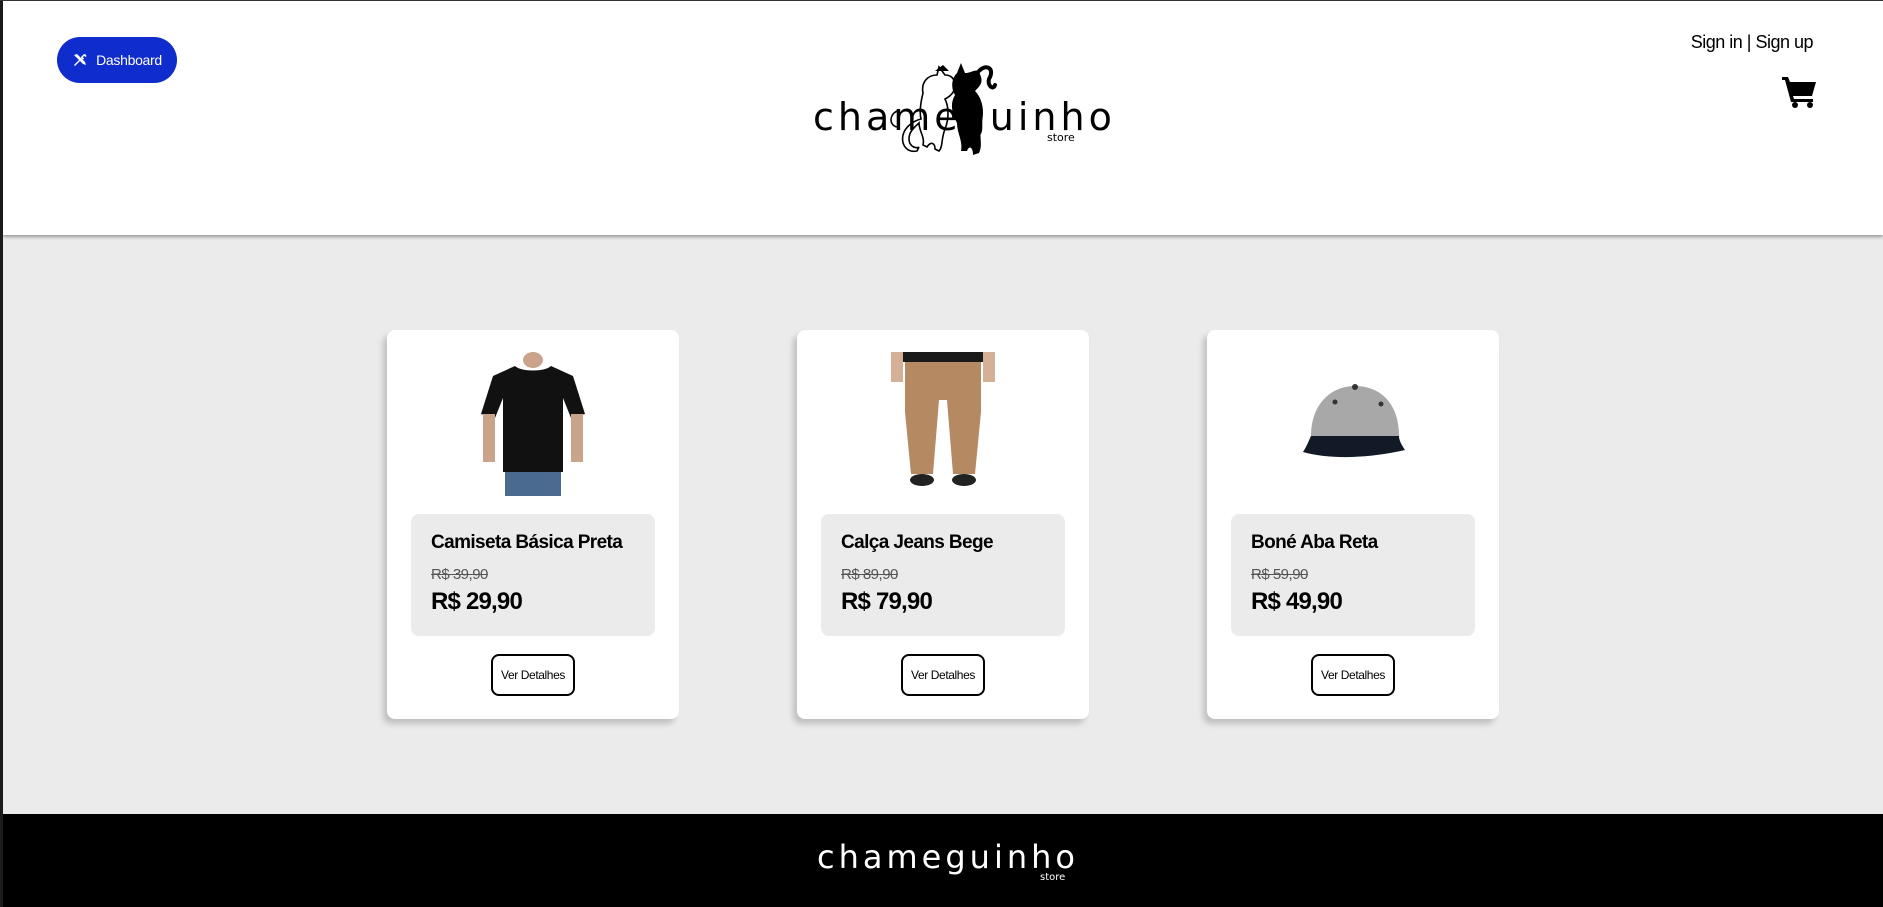 This screenshot has height=907, width=1883. Describe the element at coordinates (962, 117) in the screenshot. I see `store-logo: chameguinho store` at that location.